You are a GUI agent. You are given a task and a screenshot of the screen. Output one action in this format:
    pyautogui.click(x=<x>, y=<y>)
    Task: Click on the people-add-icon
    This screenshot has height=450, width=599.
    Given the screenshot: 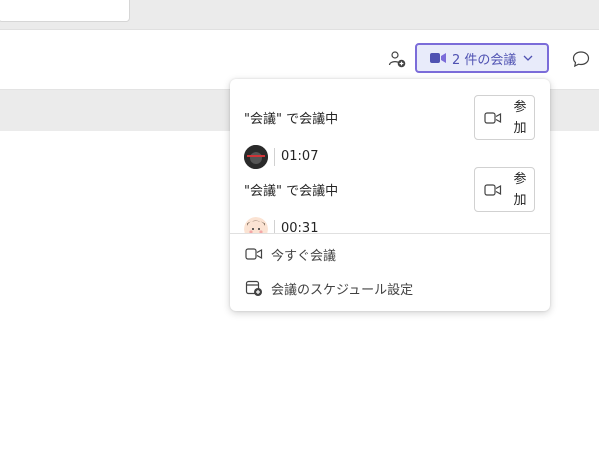 What is the action you would take?
    pyautogui.click(x=397, y=59)
    